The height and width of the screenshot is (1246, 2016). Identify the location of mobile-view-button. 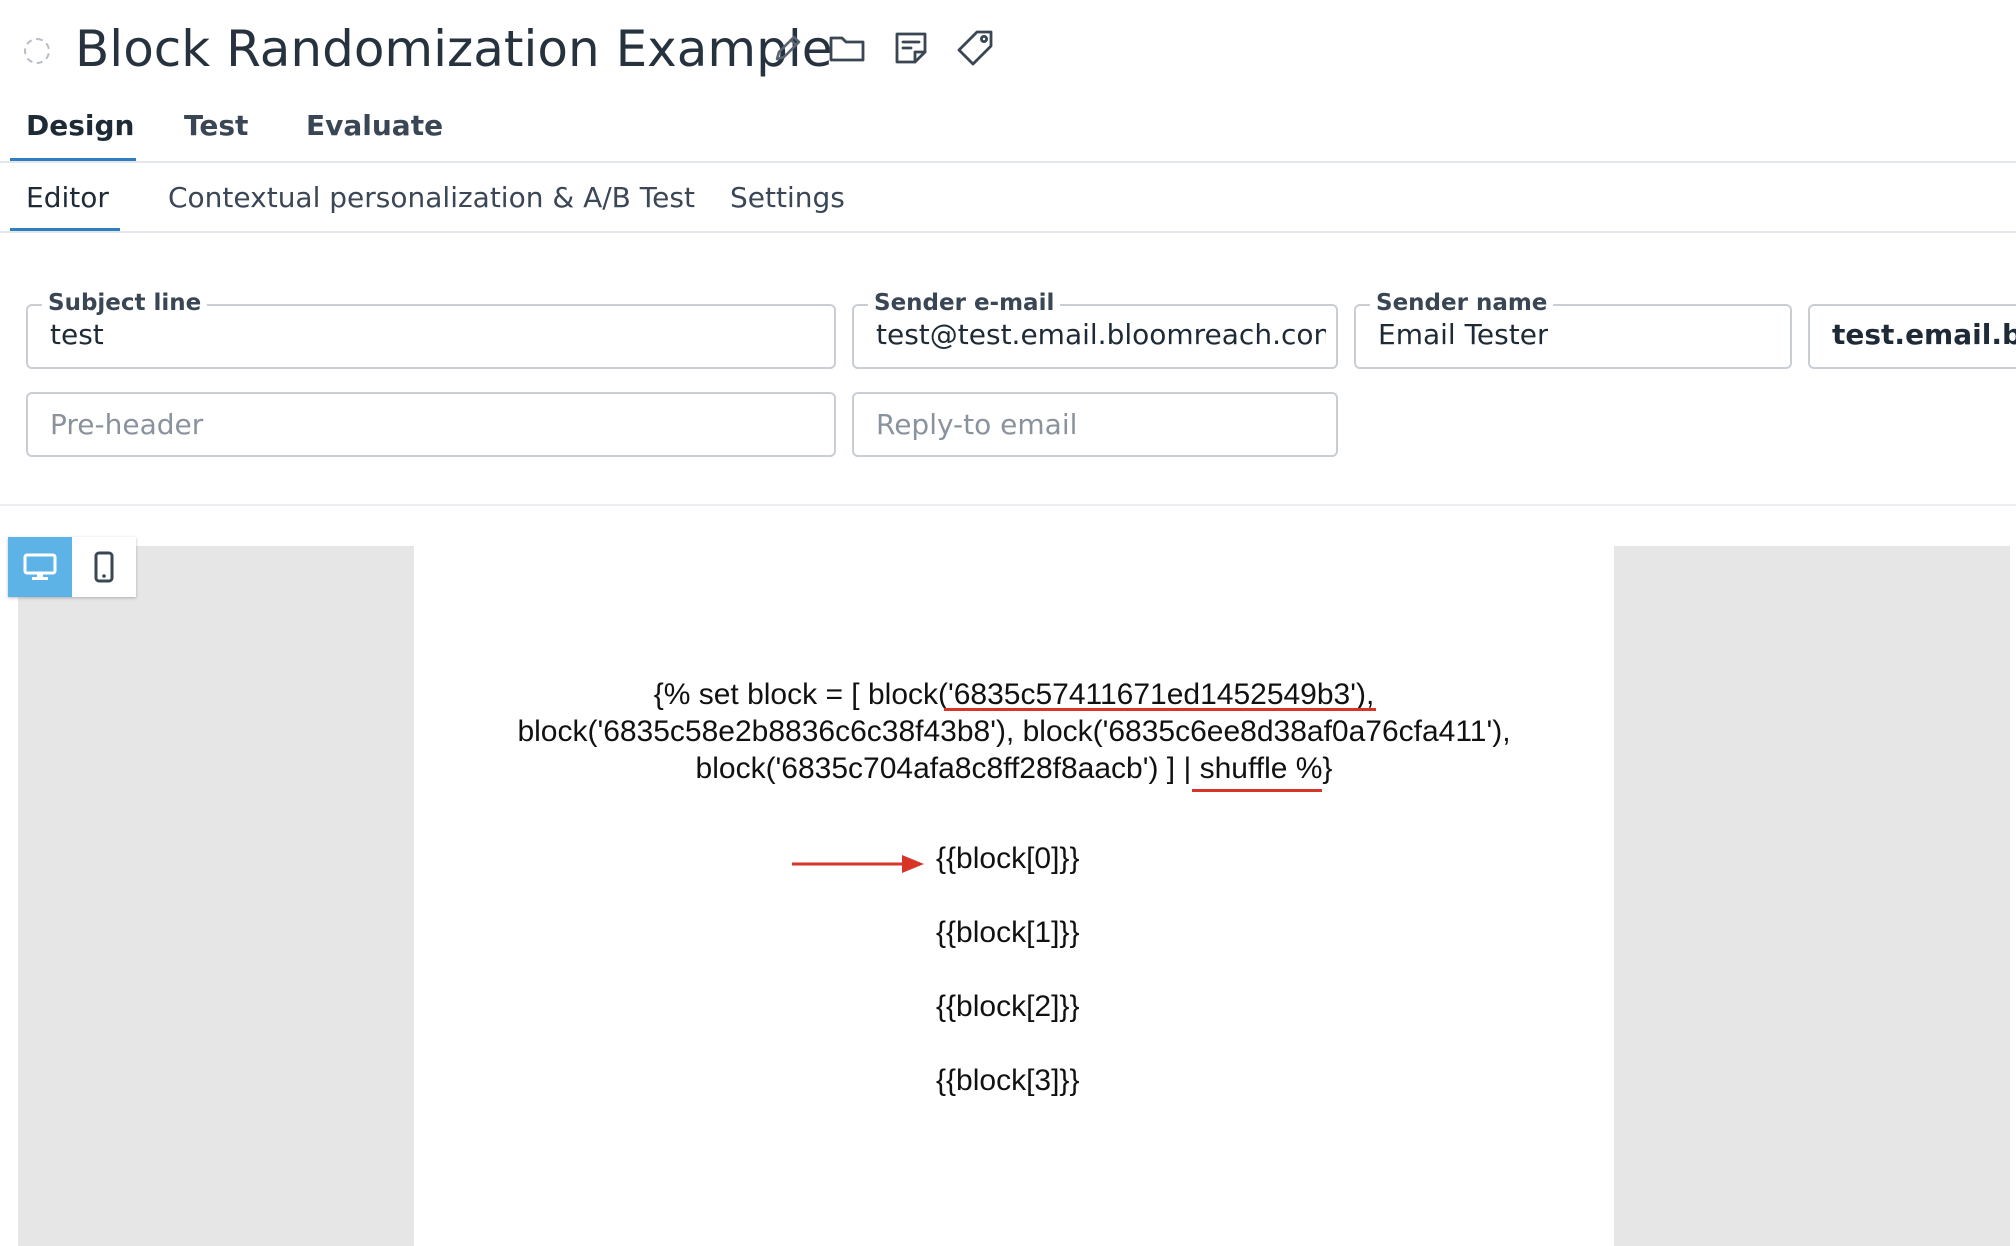
(104, 567).